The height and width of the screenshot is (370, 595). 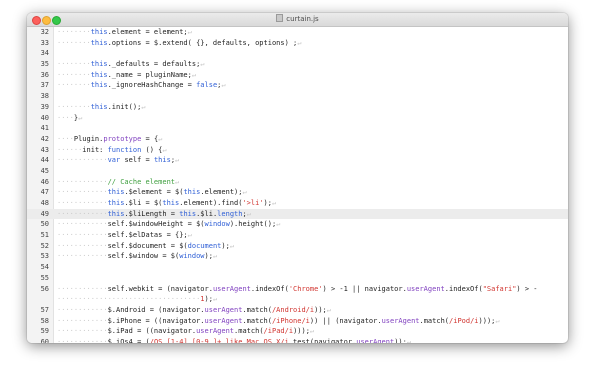 I want to click on line-number: 42, so click(x=44, y=138).